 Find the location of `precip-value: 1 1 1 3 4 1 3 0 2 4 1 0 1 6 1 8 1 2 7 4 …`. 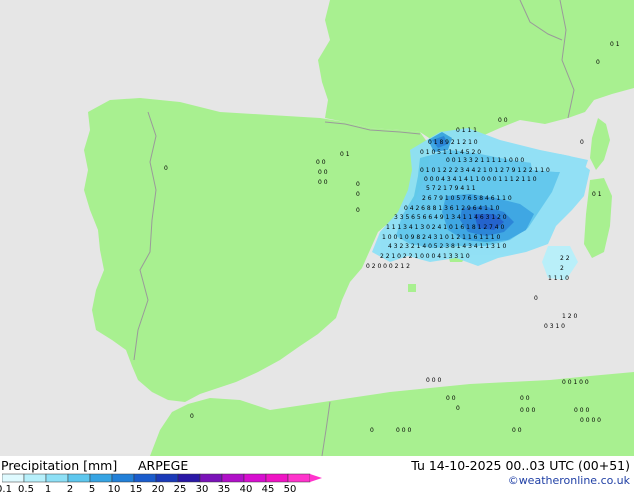

precip-value: 1 1 1 3 4 1 3 0 2 4 1 0 1 6 1 8 1 2 7 4 … is located at coordinates (445, 227).